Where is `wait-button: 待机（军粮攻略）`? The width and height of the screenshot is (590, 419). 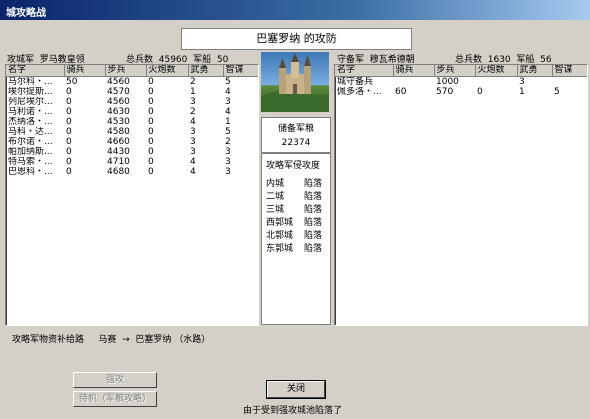 wait-button: 待机（军粮攻略） is located at coordinates (115, 399).